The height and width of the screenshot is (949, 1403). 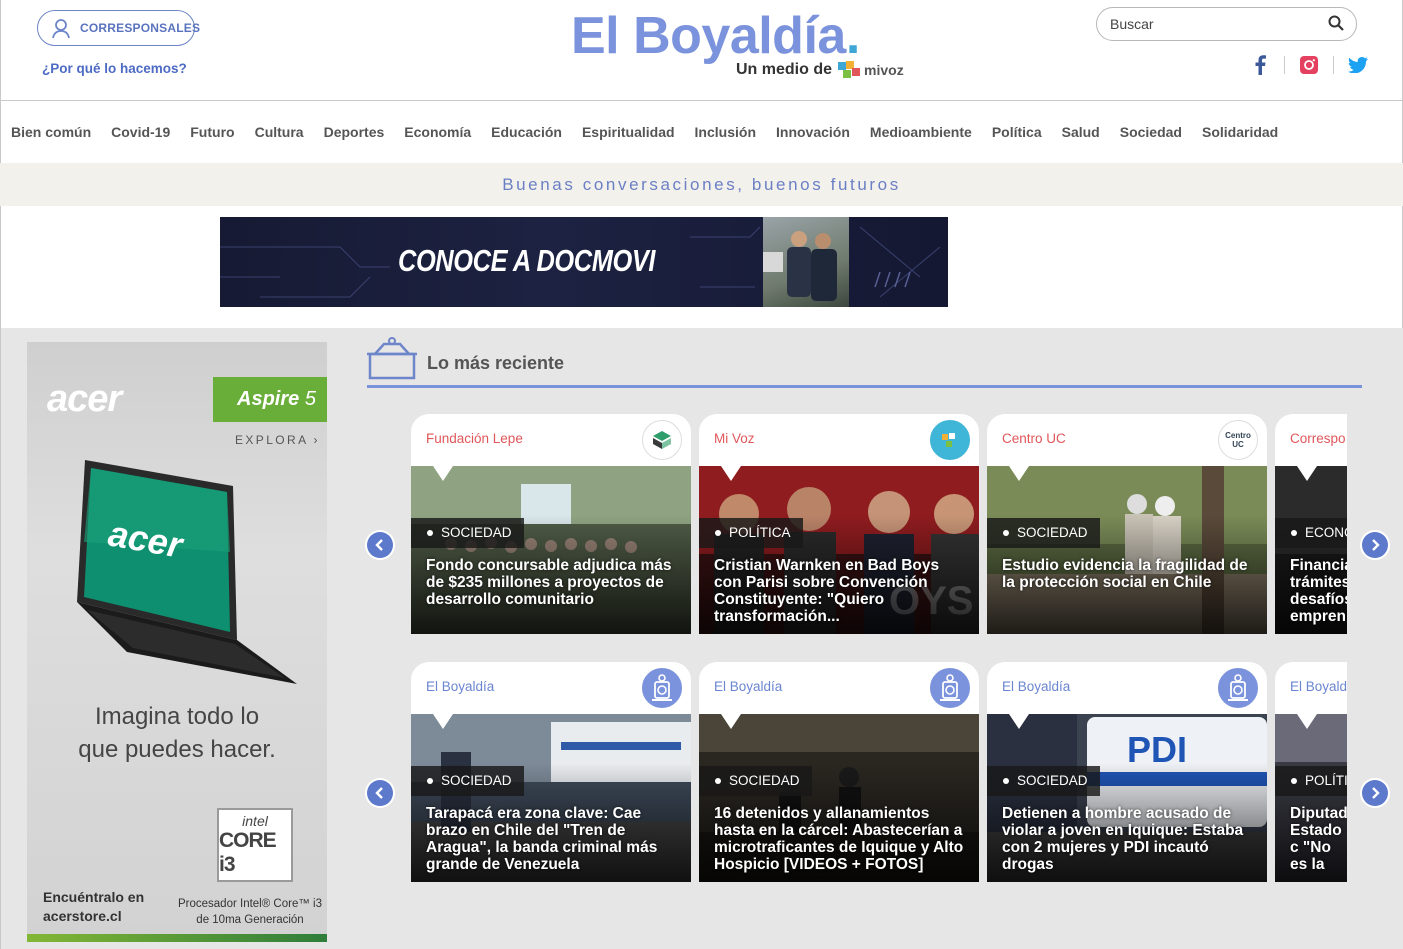 I want to click on carousel2-next-button, so click(x=1375, y=793).